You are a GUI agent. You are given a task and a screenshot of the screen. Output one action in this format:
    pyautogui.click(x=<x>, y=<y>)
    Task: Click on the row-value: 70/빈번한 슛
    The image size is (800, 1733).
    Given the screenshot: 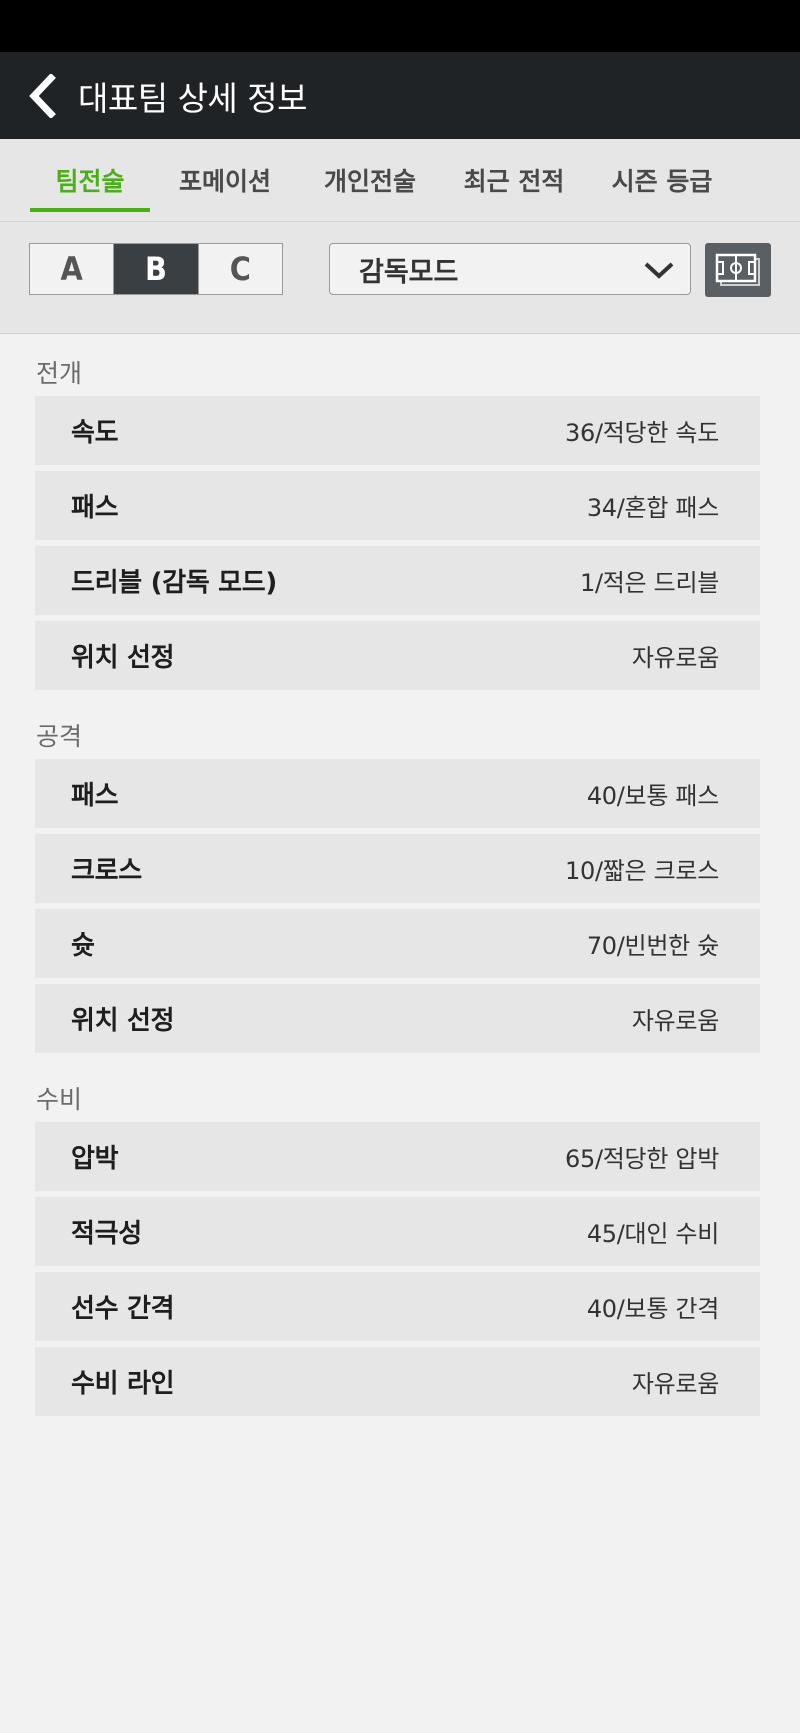 What is the action you would take?
    pyautogui.click(x=652, y=946)
    